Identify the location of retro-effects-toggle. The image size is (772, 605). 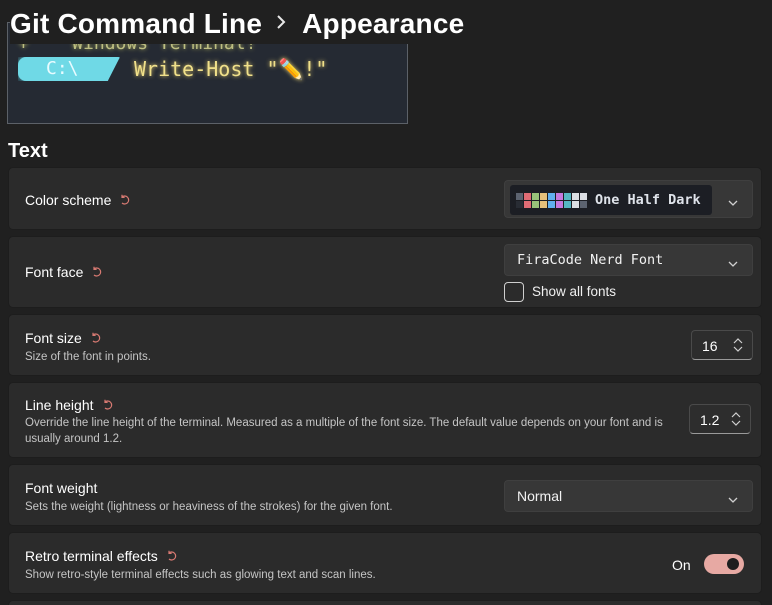
(724, 564).